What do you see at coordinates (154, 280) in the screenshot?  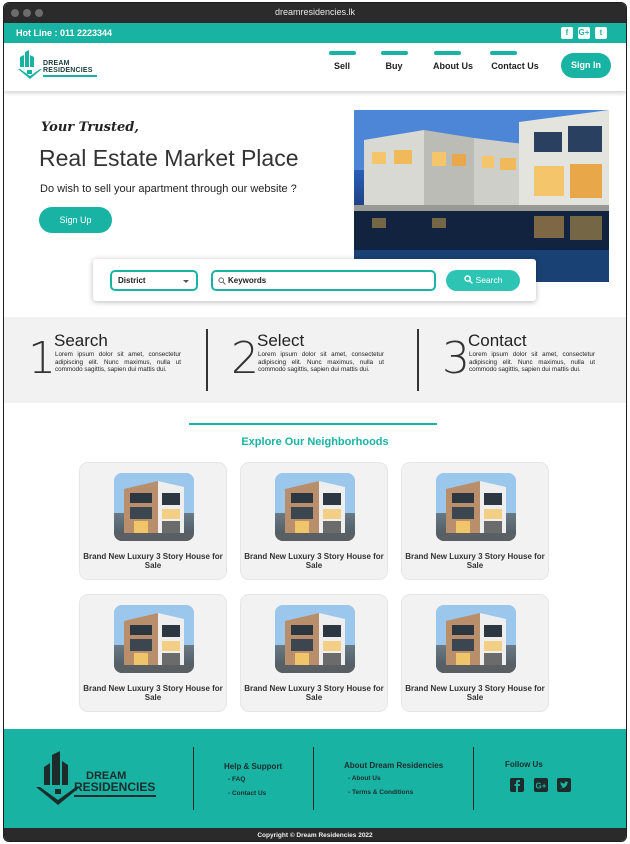 I see `district-select: District` at bounding box center [154, 280].